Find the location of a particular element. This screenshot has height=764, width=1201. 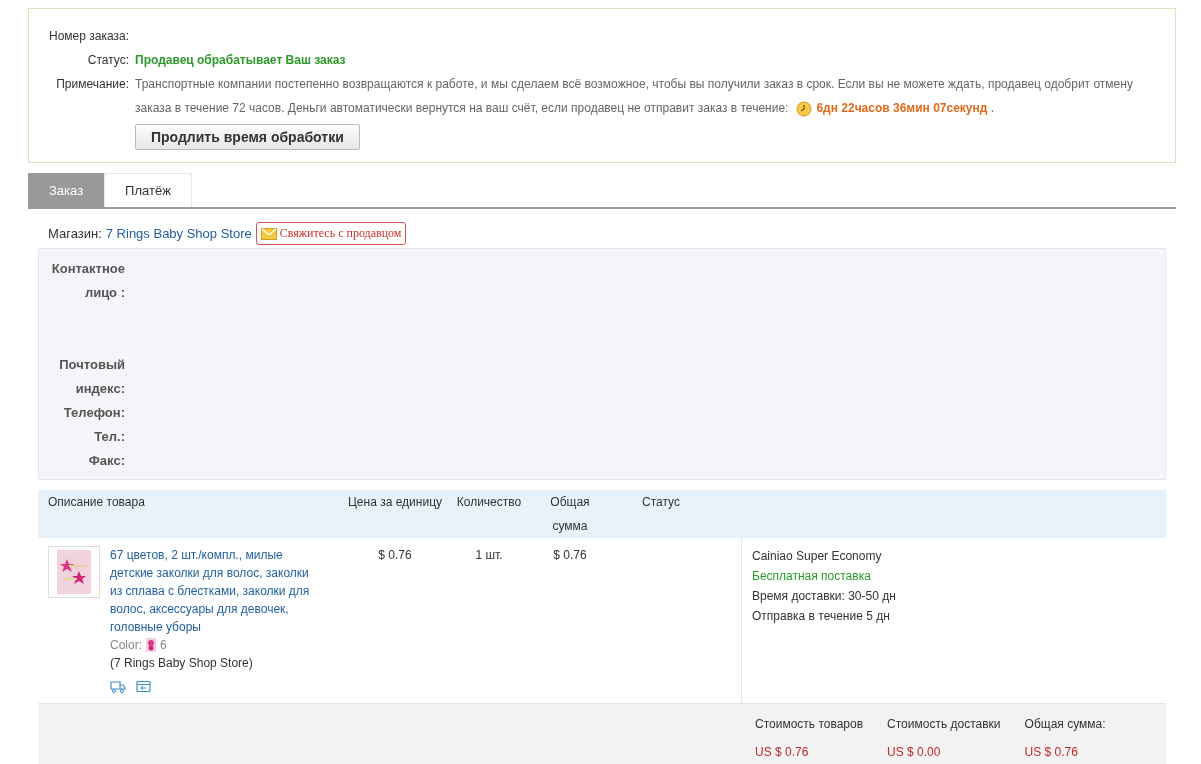

truck-icon is located at coordinates (118, 686).